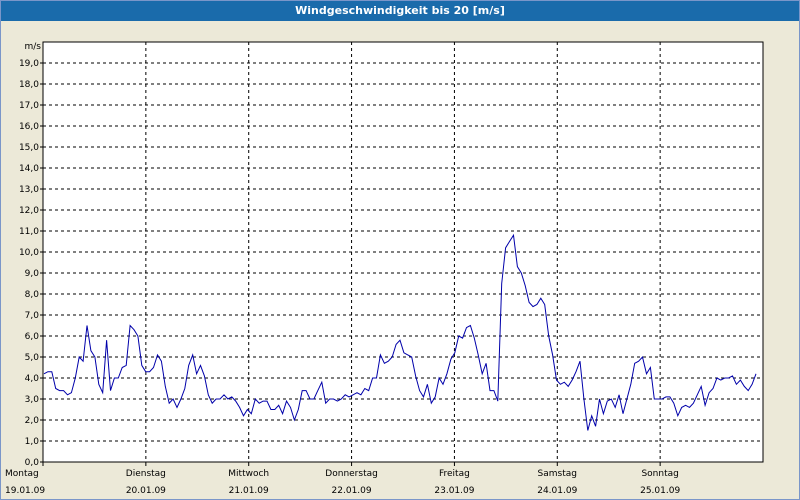 This screenshot has height=500, width=800. What do you see at coordinates (32, 463) in the screenshot?
I see `y-tick-label: 0,0` at bounding box center [32, 463].